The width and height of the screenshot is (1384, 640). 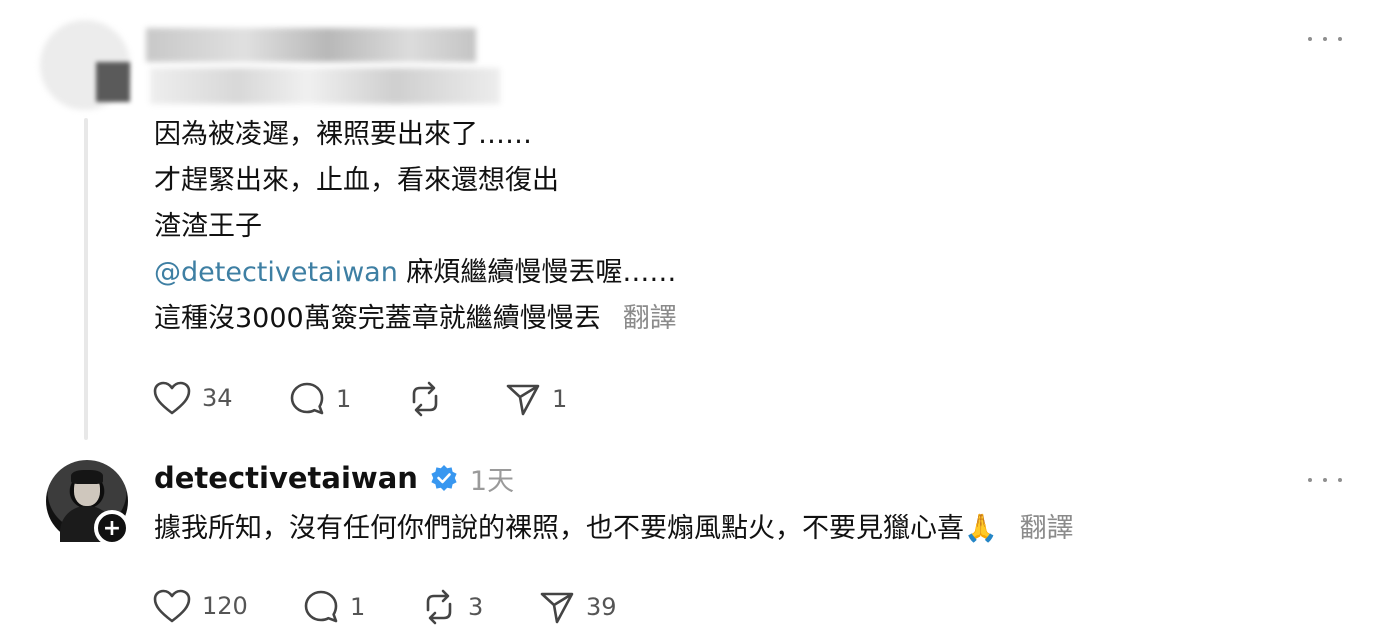 What do you see at coordinates (217, 398) in the screenshot?
I see `like-count: 34` at bounding box center [217, 398].